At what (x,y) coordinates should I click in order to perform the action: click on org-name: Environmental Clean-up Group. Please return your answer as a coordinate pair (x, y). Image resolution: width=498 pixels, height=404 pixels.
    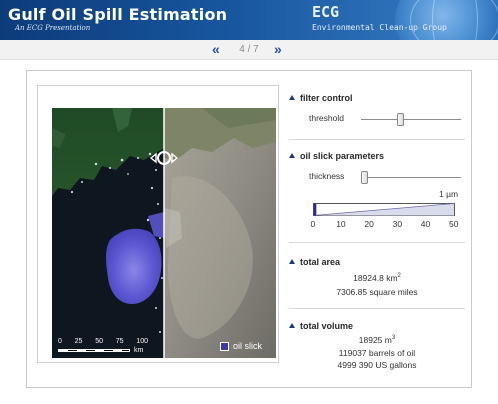
    Looking at the image, I should click on (379, 27).